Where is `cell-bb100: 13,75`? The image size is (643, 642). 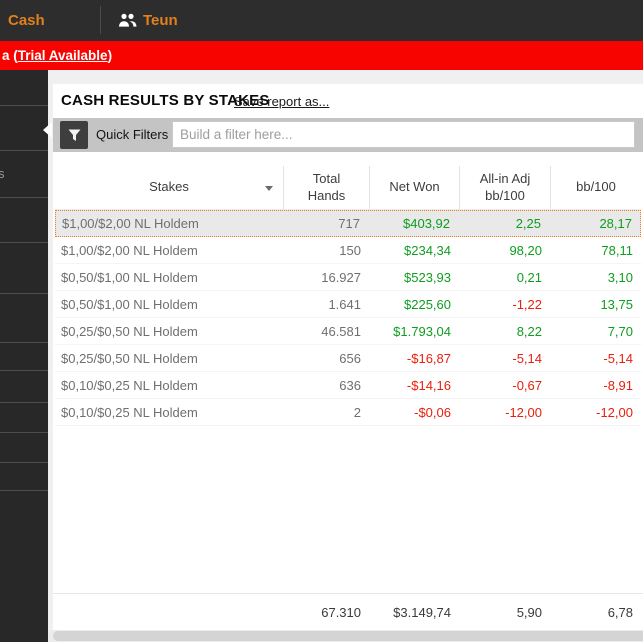 cell-bb100: 13,75 is located at coordinates (616, 304).